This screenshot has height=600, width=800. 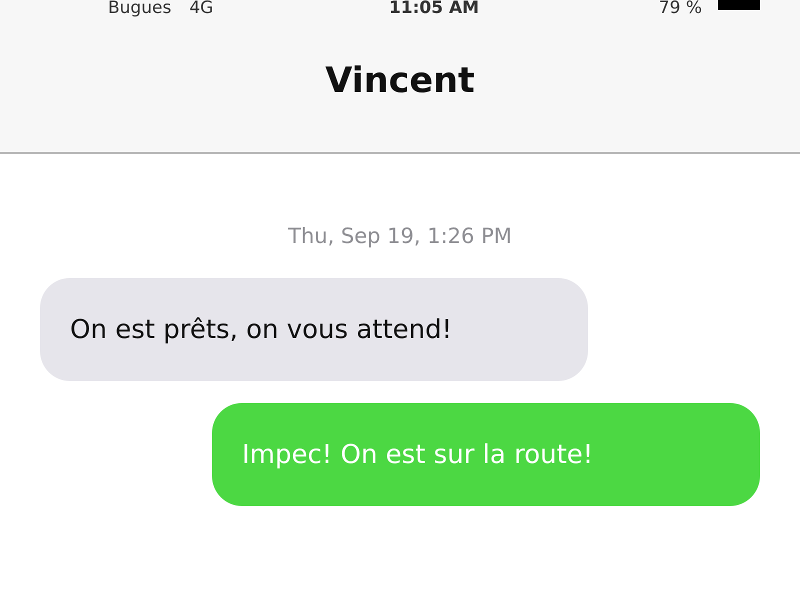 What do you see at coordinates (739, 5) in the screenshot?
I see `battery-icon` at bounding box center [739, 5].